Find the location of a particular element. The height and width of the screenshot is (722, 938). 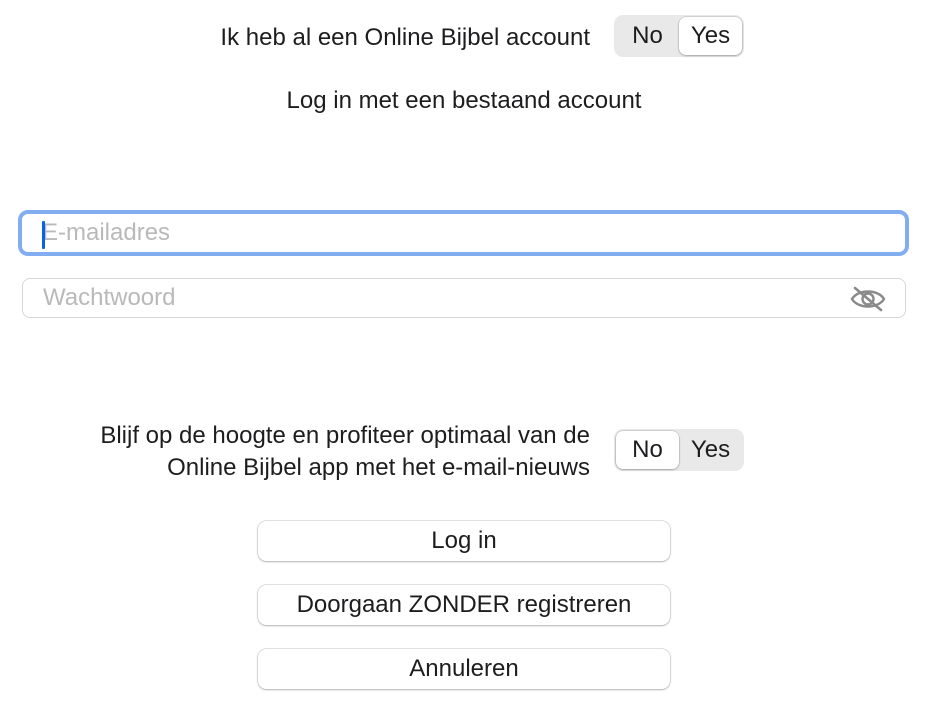

account-toggle-no: No is located at coordinates (647, 36).